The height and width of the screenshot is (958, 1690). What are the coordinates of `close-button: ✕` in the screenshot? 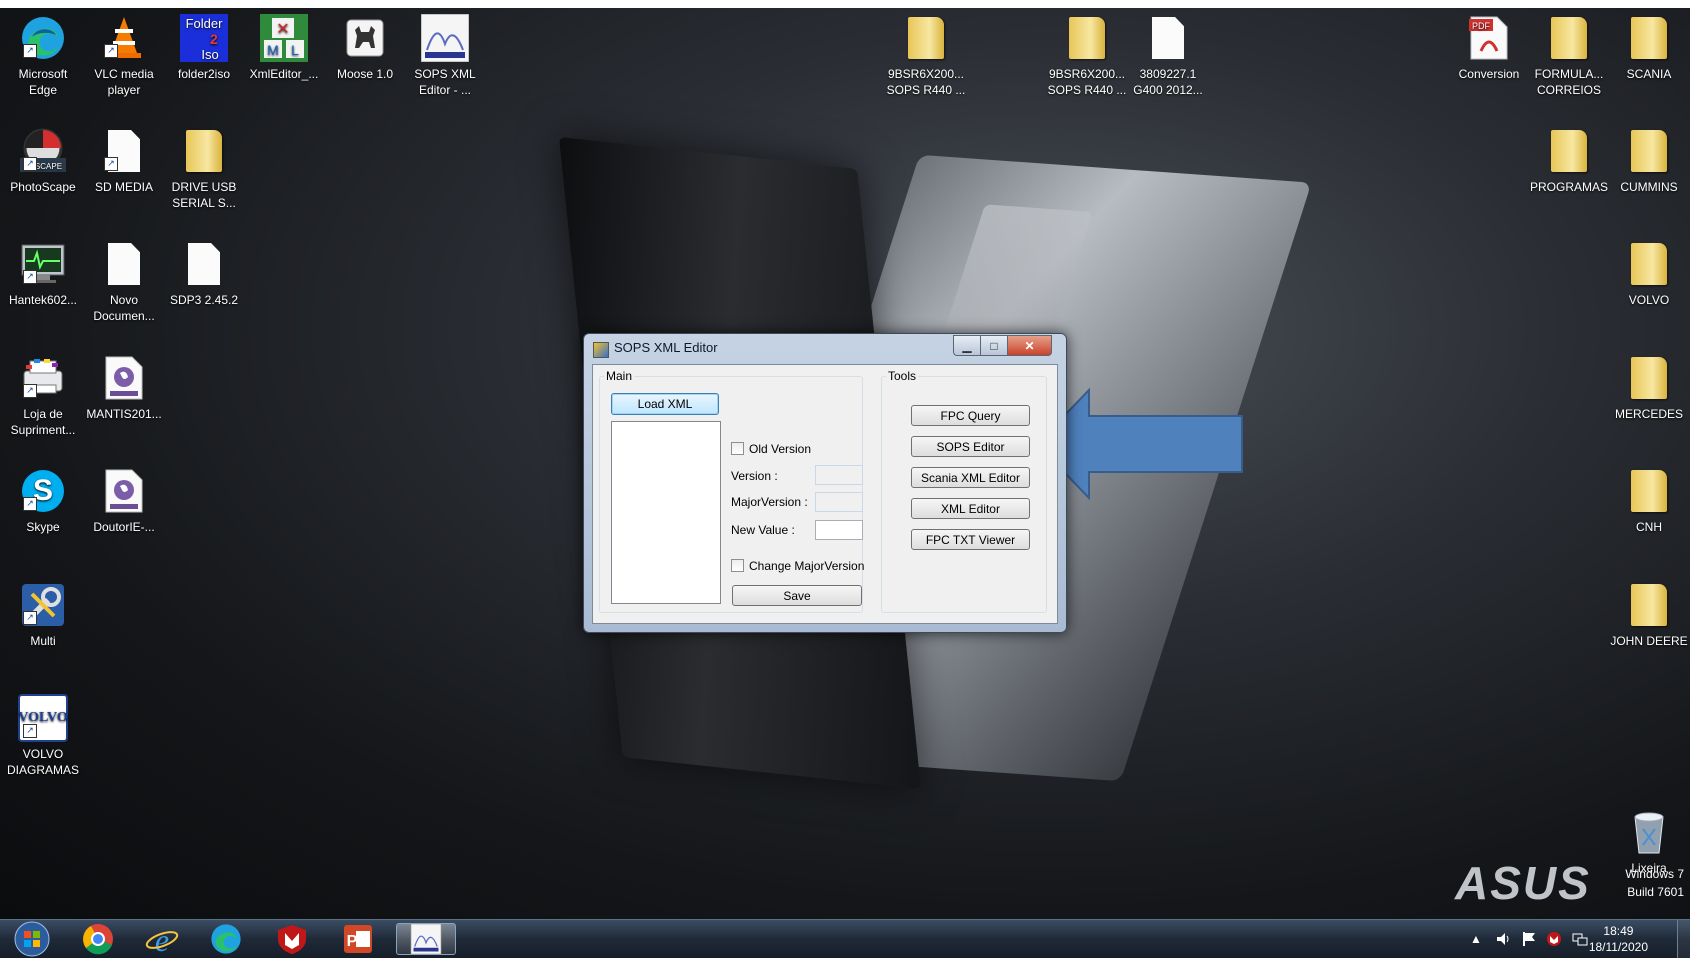 It's located at (1029, 345).